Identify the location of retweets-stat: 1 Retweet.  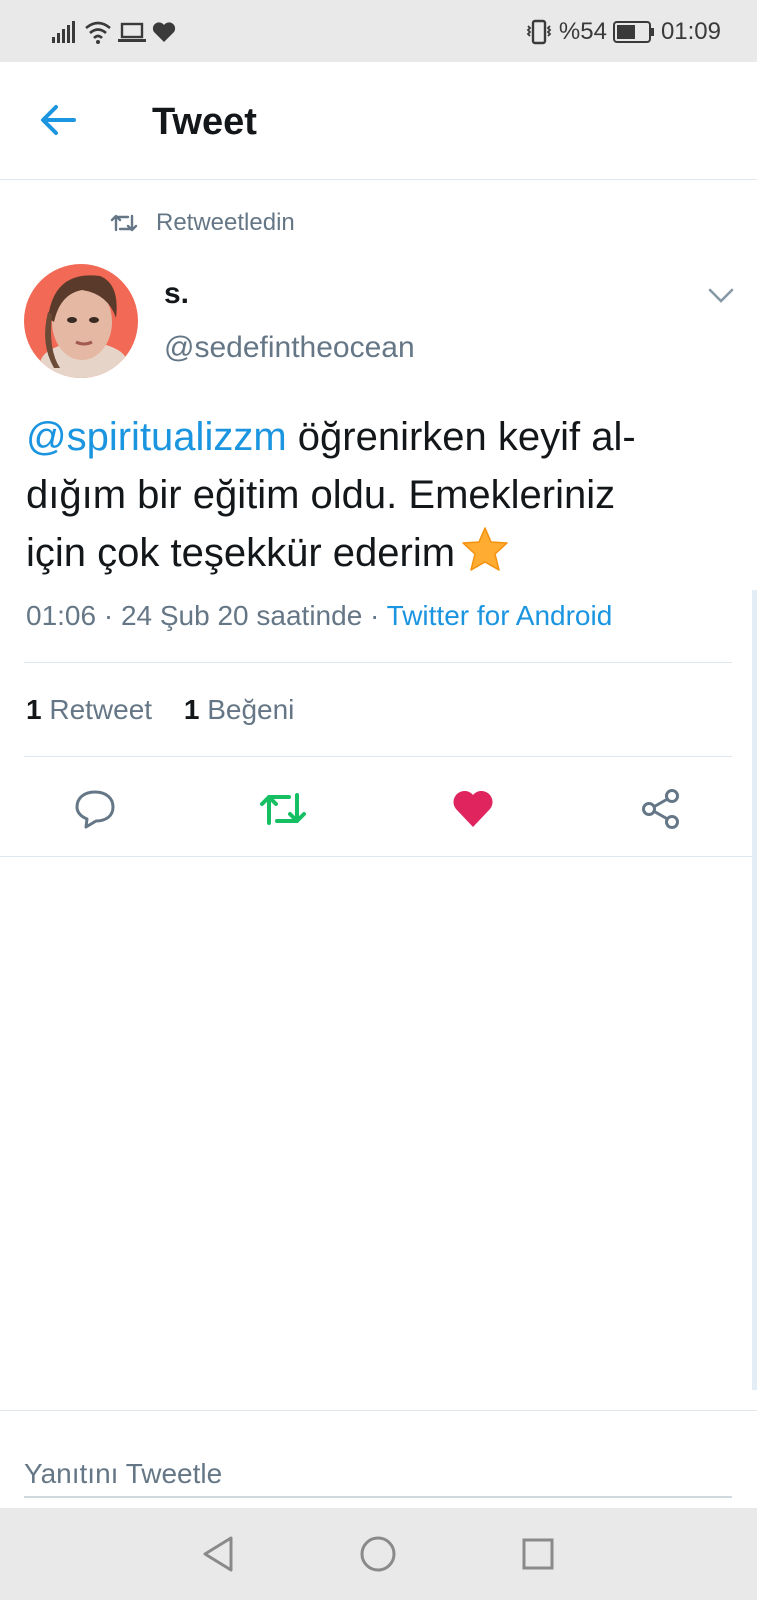
(89, 710).